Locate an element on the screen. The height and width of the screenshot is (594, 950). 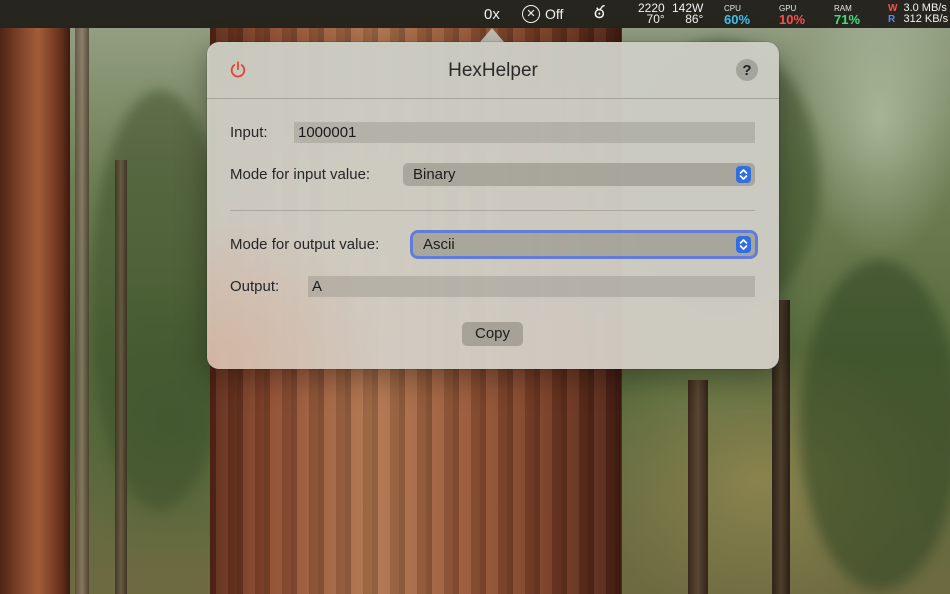
cpu-stat: CPU 60% is located at coordinates (737, 14).